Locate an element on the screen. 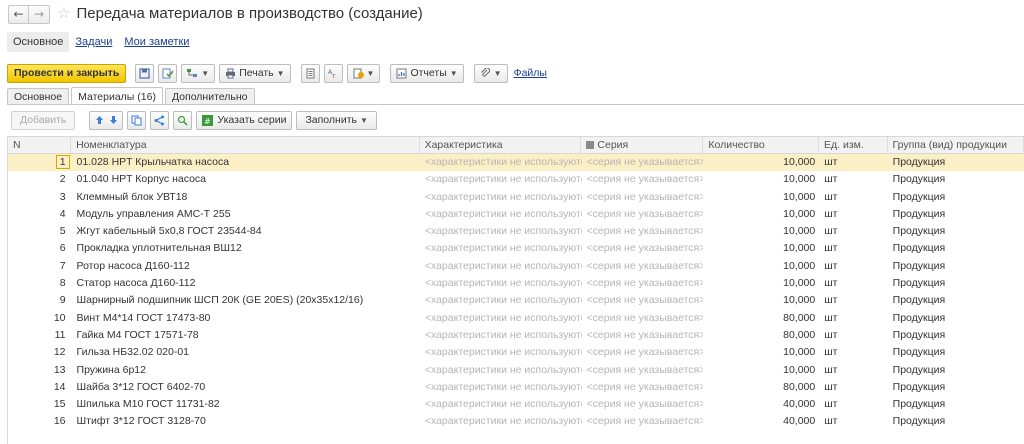 Image resolution: width=1024 pixels, height=444 pixels. edit-button: Aт is located at coordinates (333, 73).